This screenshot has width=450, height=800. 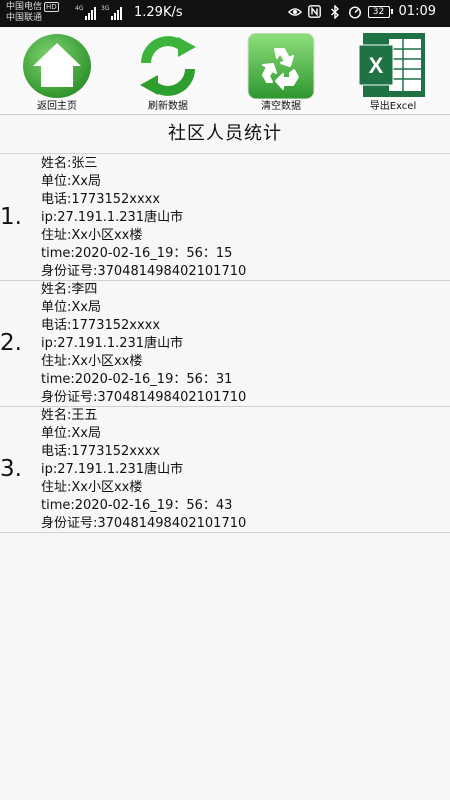 What do you see at coordinates (158, 12) in the screenshot?
I see `net-speed: 1.29K/s` at bounding box center [158, 12].